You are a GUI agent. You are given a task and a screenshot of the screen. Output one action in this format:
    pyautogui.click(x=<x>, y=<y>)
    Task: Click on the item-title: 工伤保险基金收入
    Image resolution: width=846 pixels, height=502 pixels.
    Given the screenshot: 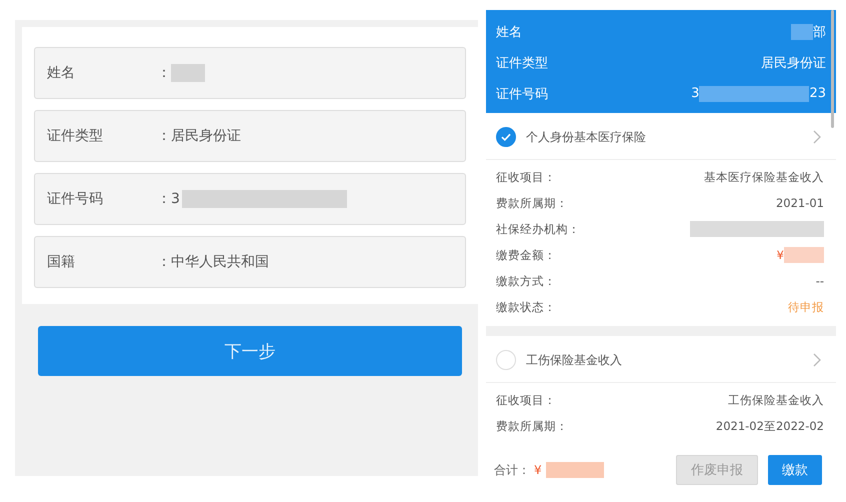 What is the action you would take?
    pyautogui.click(x=574, y=360)
    